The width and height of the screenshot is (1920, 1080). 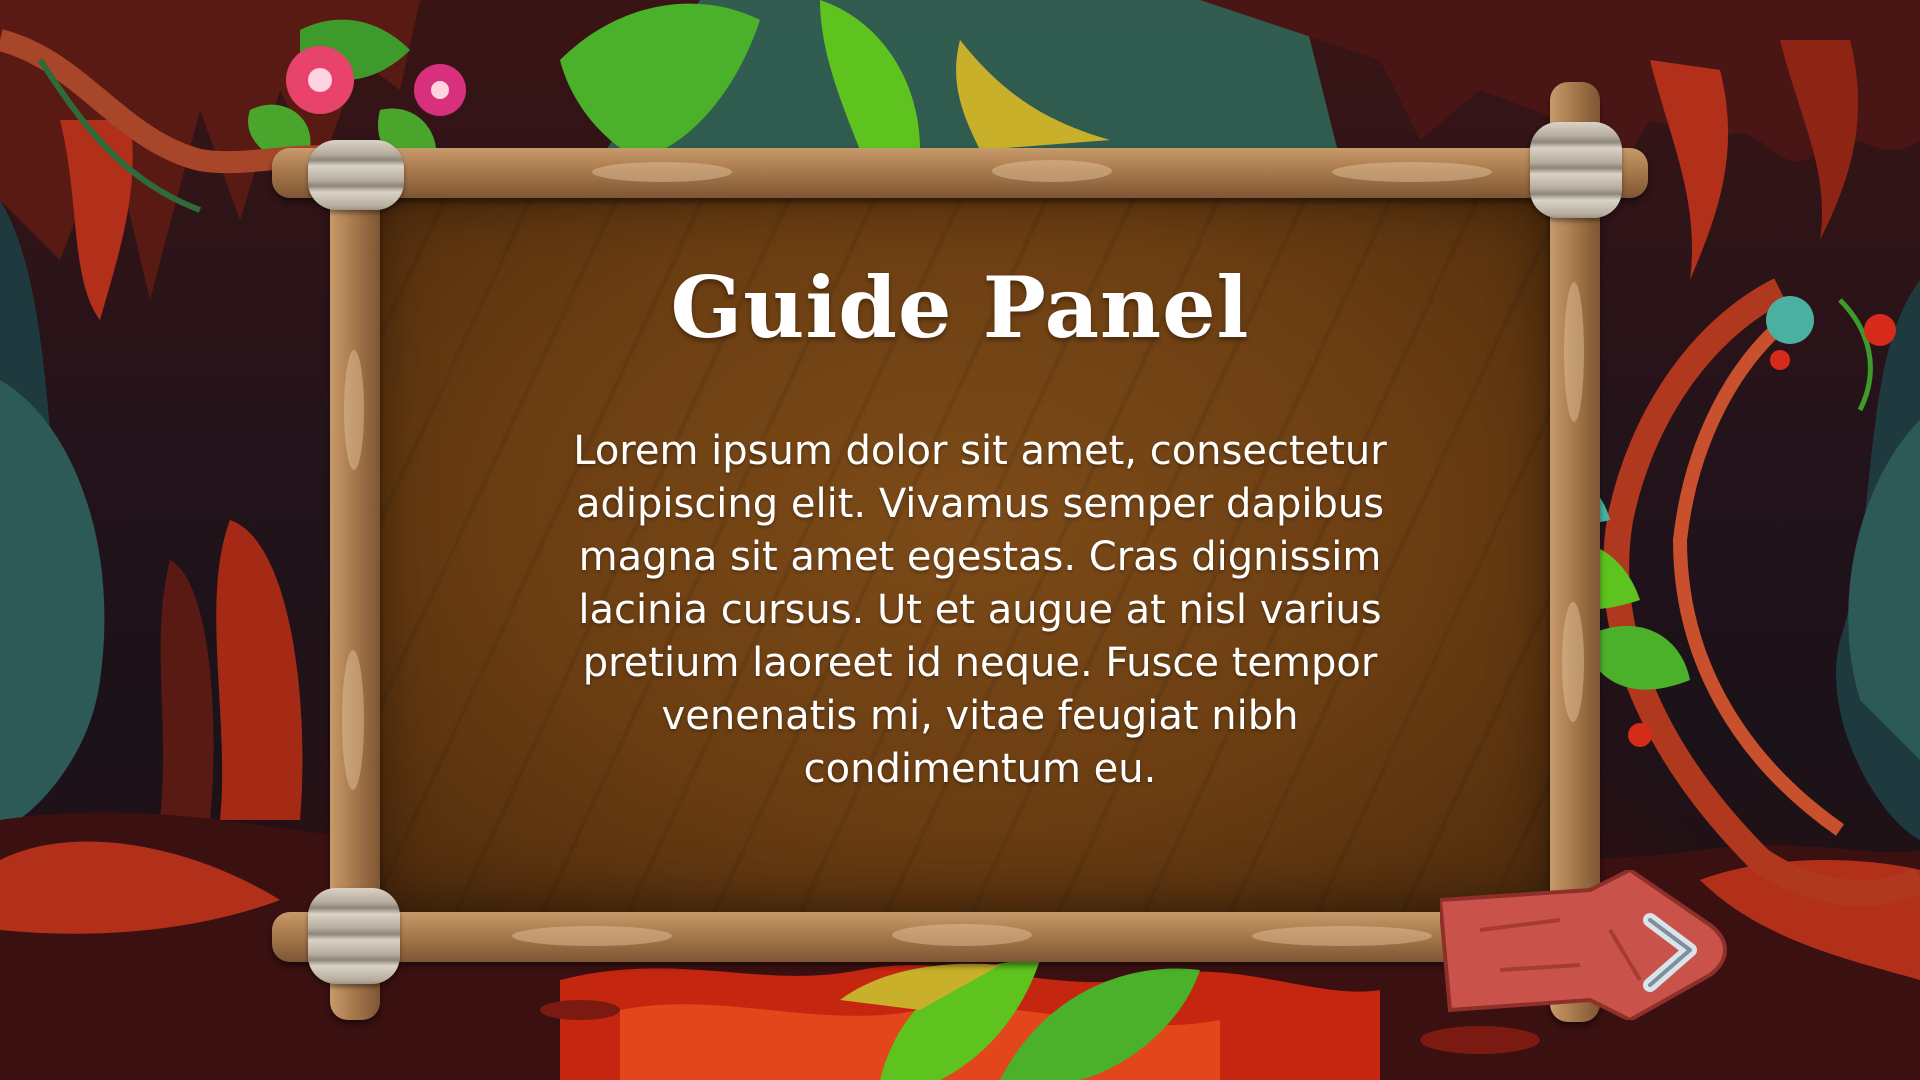 I want to click on page-title: Guide Panel, so click(x=960, y=307).